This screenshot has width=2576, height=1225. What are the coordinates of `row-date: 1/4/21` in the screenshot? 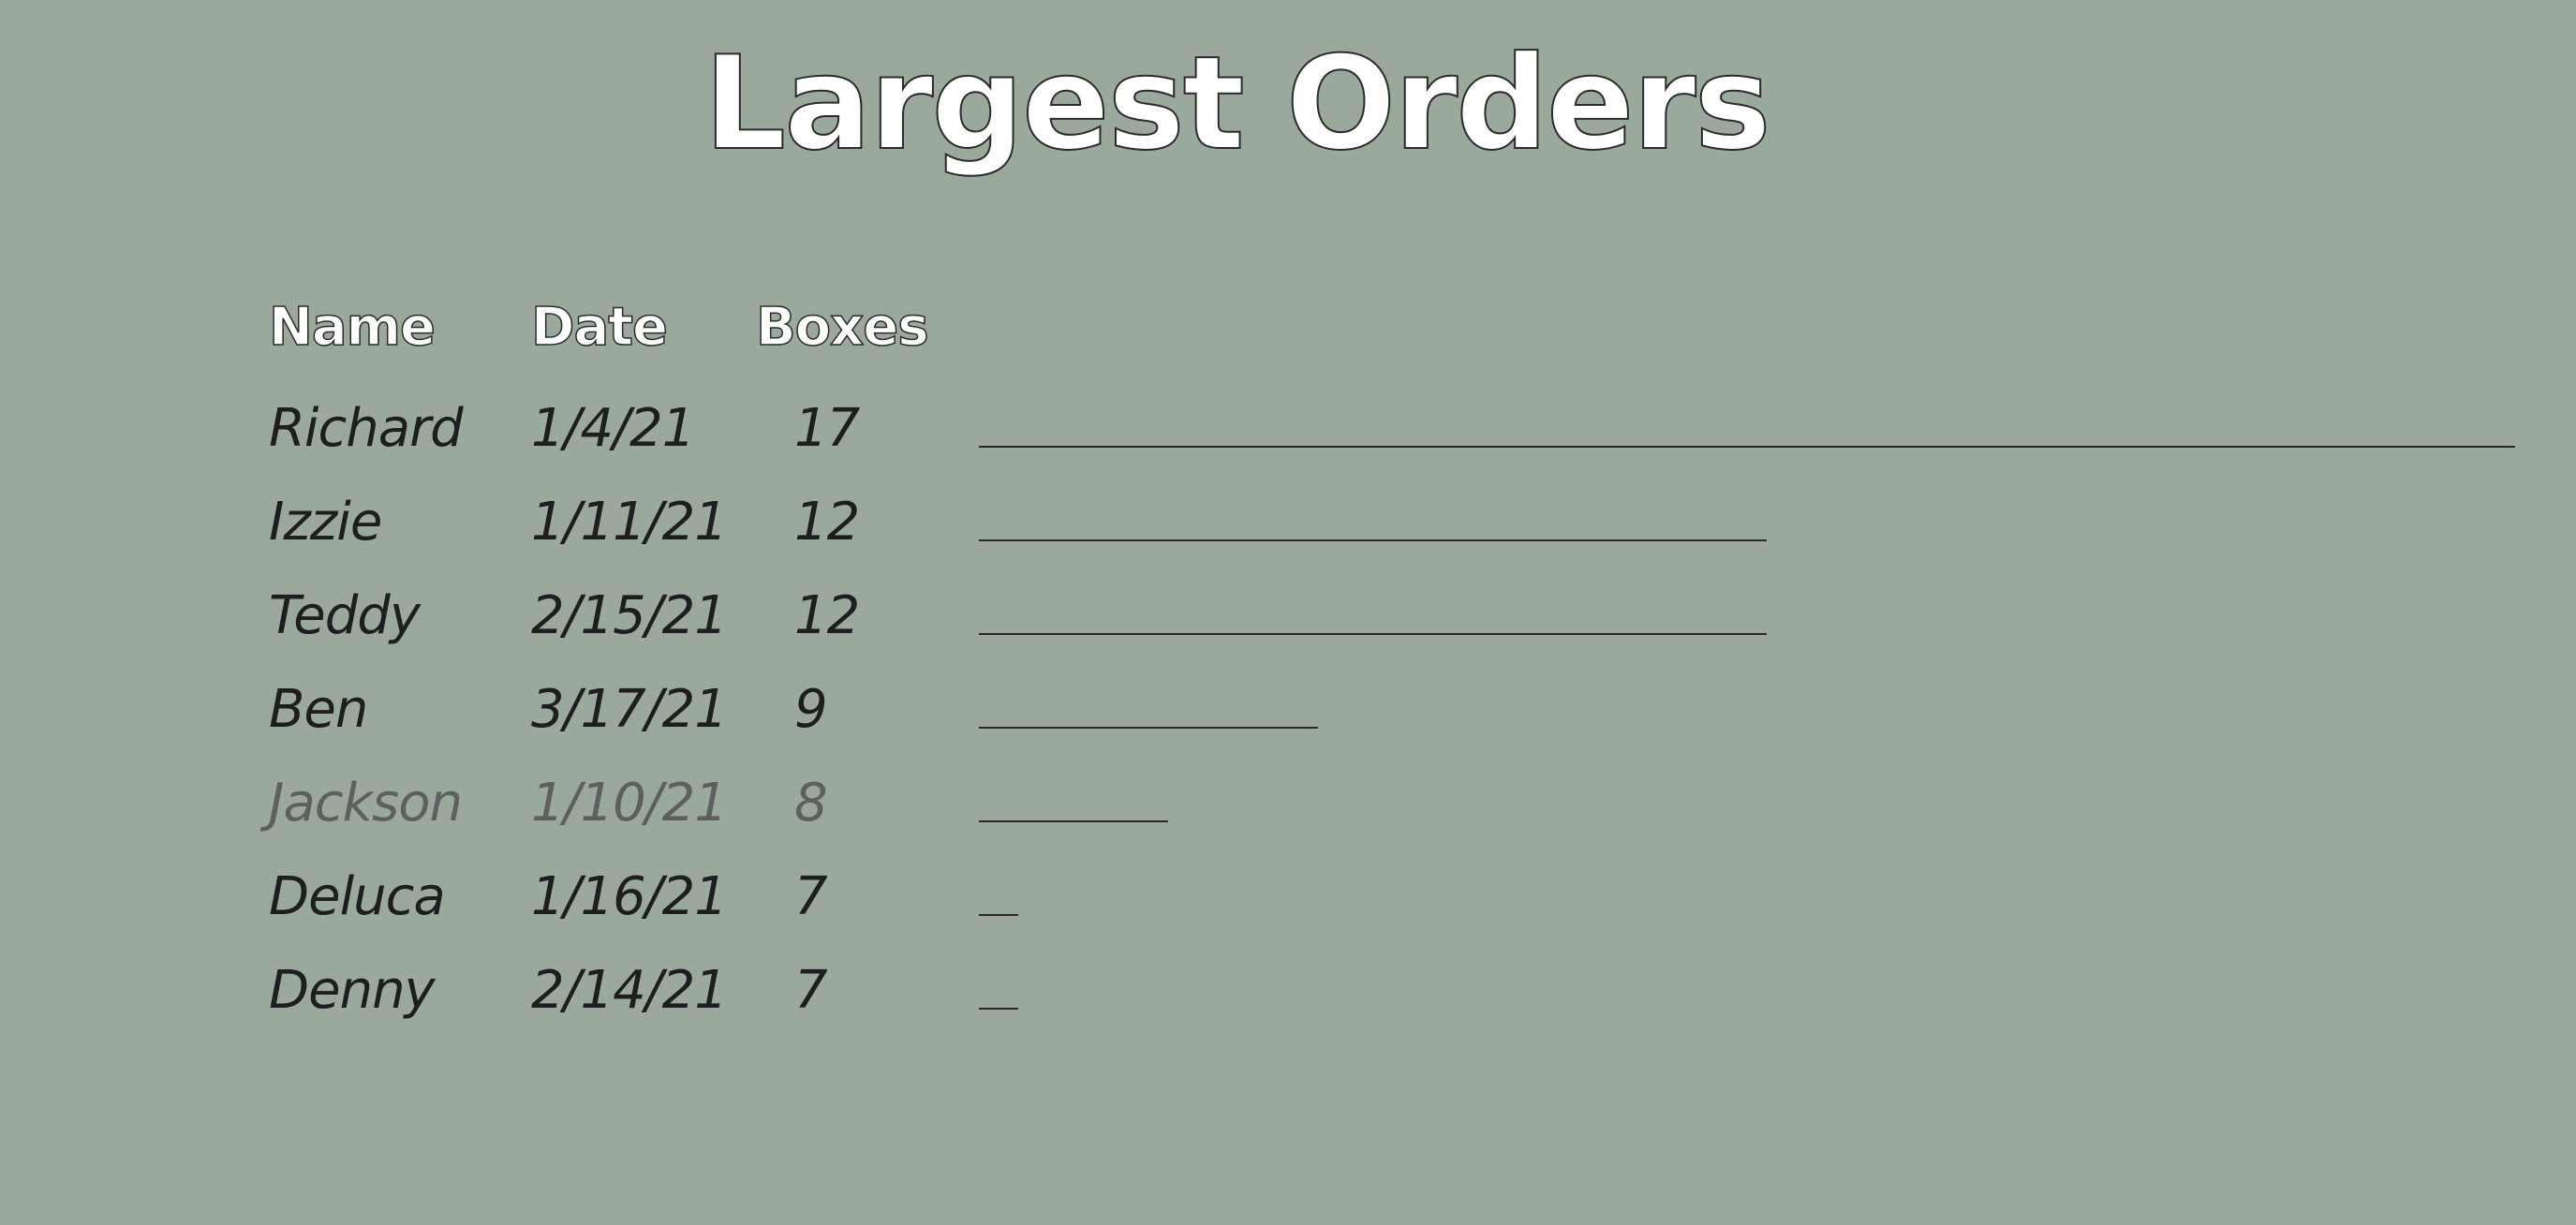 It's located at (613, 428).